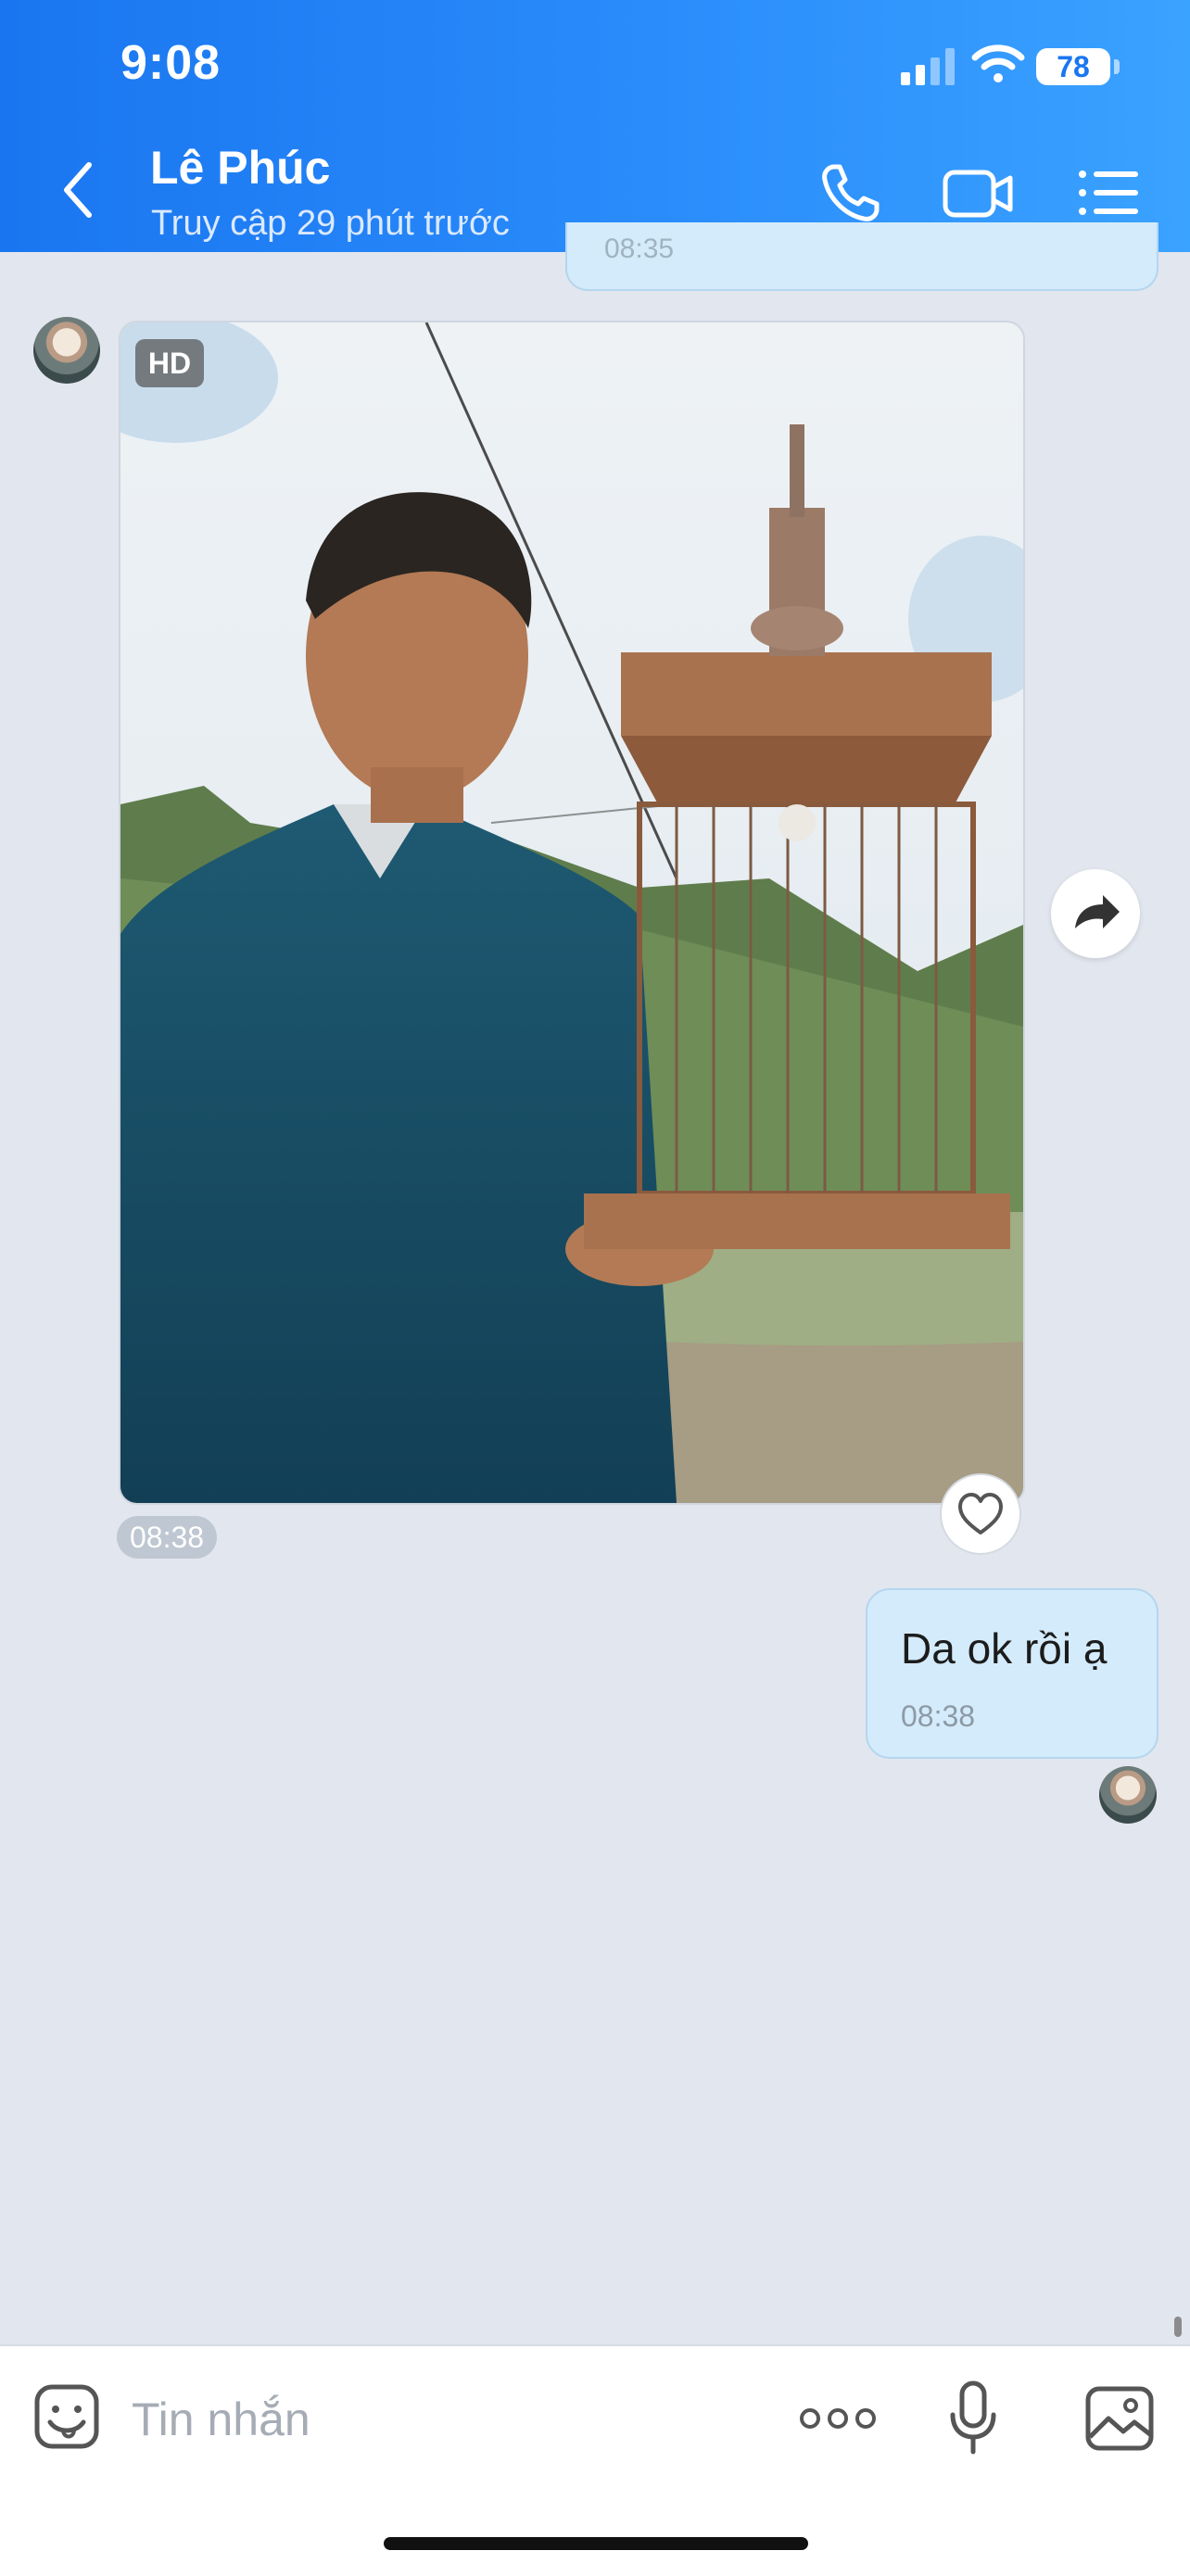 The width and height of the screenshot is (1190, 2576). I want to click on cellular-signal-icon, so click(928, 66).